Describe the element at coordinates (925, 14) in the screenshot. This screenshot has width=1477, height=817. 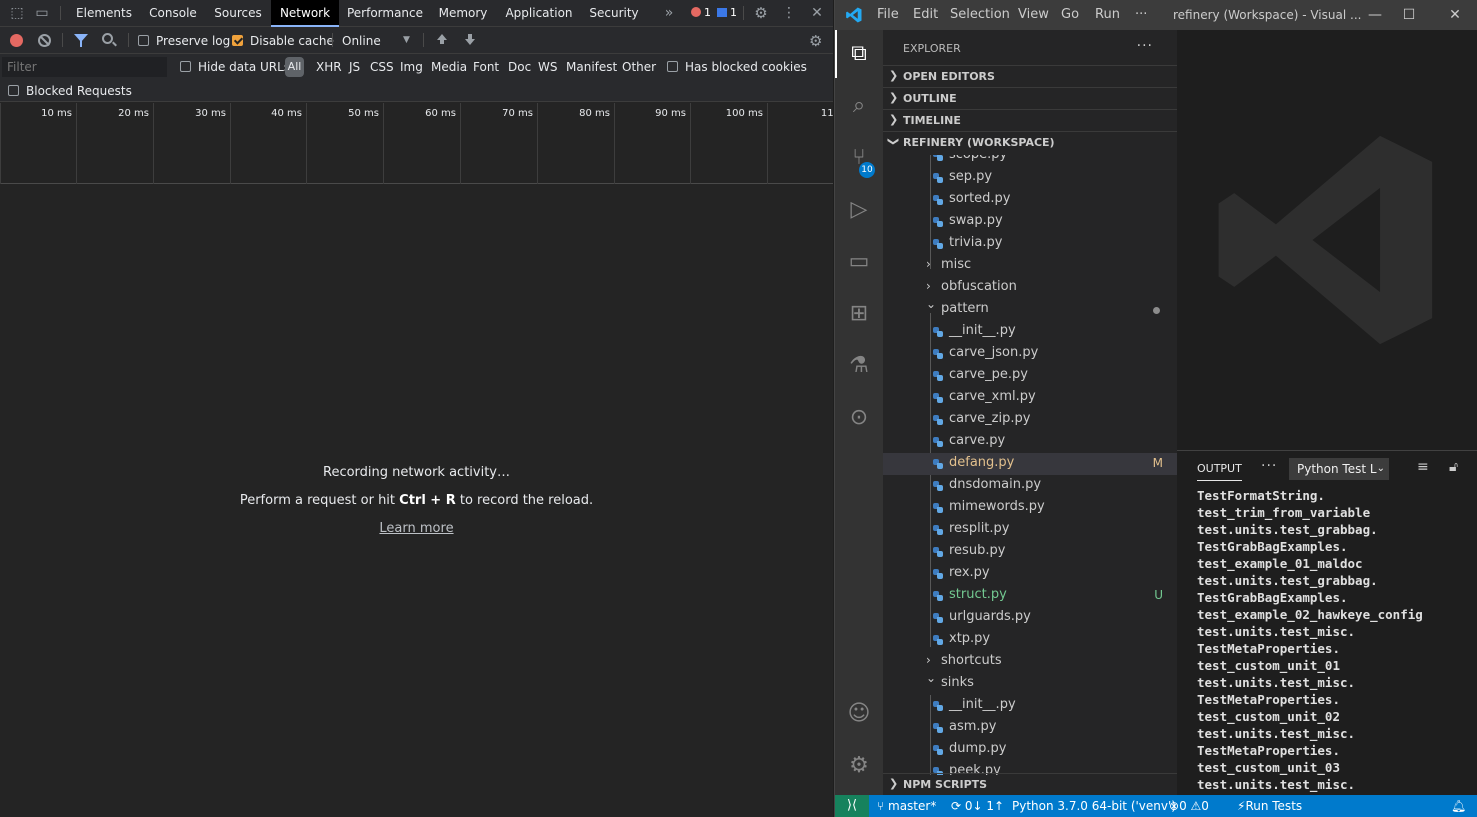
I see `menu-edit: Edit` at that location.